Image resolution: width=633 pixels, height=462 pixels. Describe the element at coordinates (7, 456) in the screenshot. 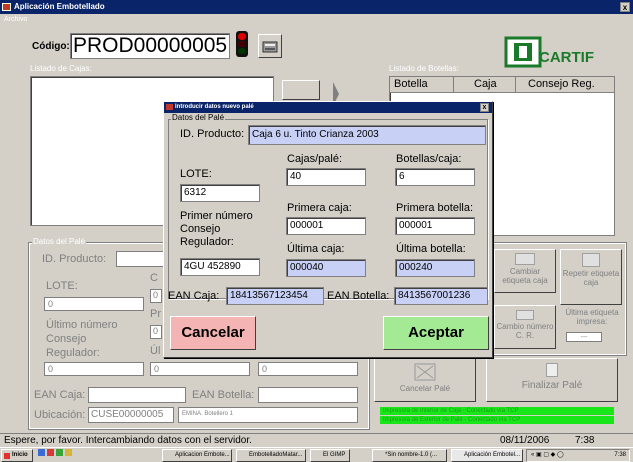

I see `start-icon` at that location.